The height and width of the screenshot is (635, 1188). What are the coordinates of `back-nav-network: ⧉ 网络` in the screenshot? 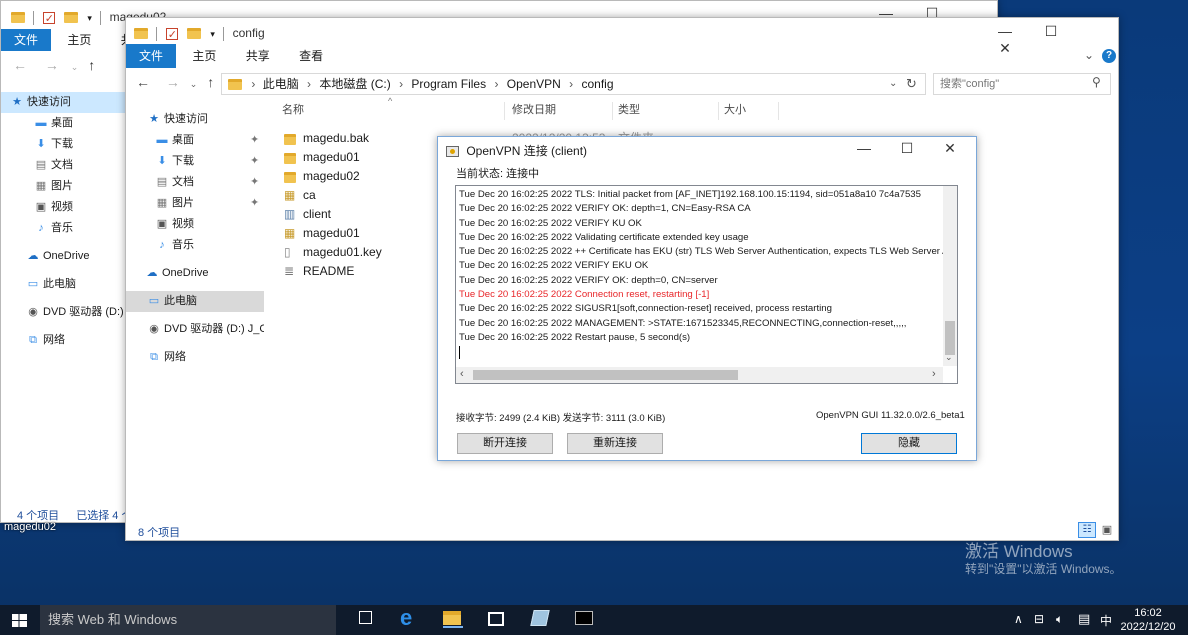 It's located at (33, 340).